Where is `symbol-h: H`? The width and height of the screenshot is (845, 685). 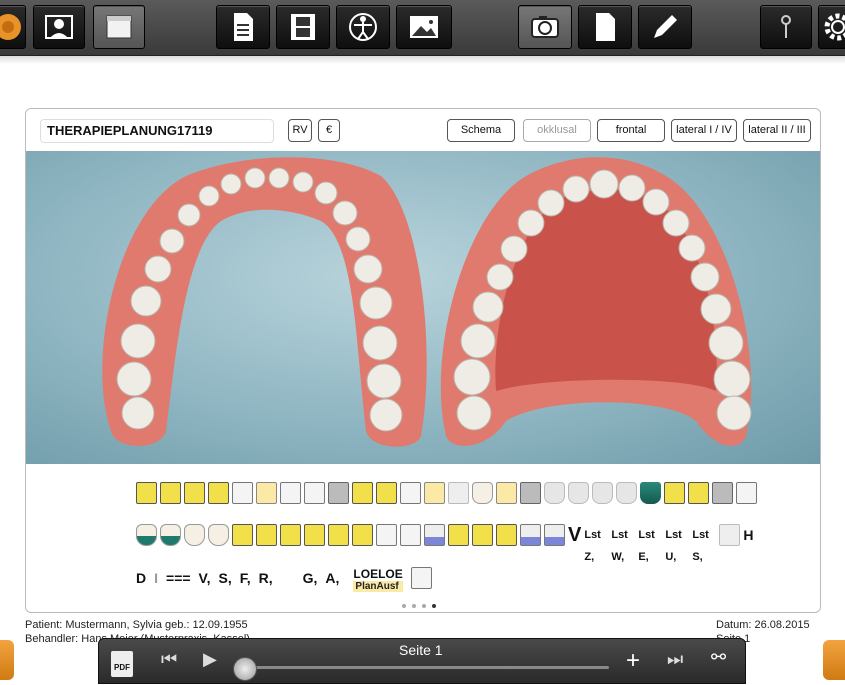
symbol-h: H is located at coordinates (748, 535).